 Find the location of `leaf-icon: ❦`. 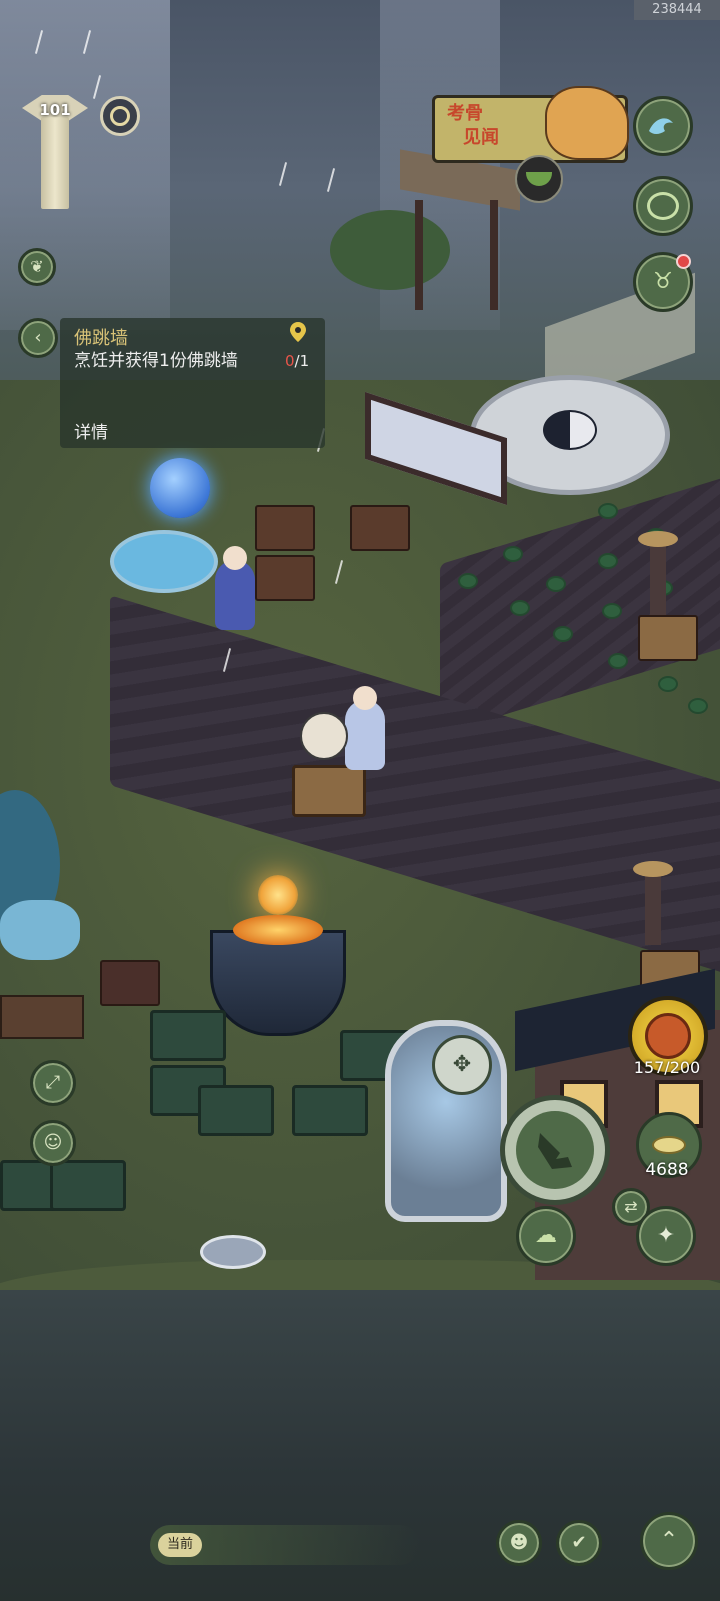

leaf-icon: ❦ is located at coordinates (37, 267).